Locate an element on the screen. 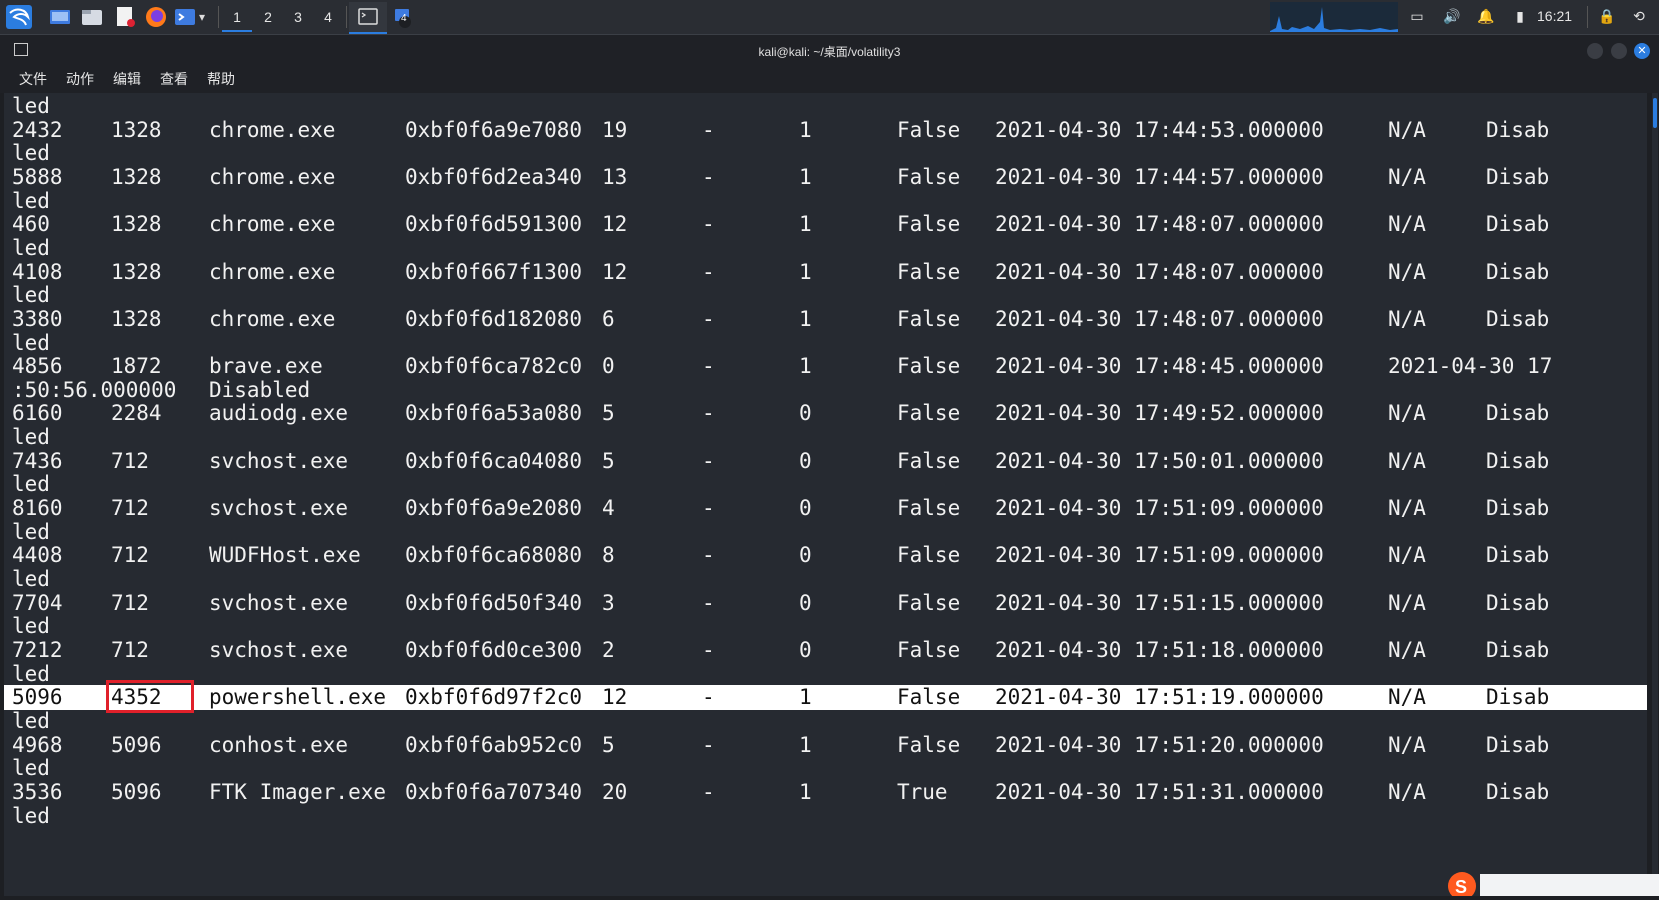  terminal-cell: 8160 is located at coordinates (37, 508).